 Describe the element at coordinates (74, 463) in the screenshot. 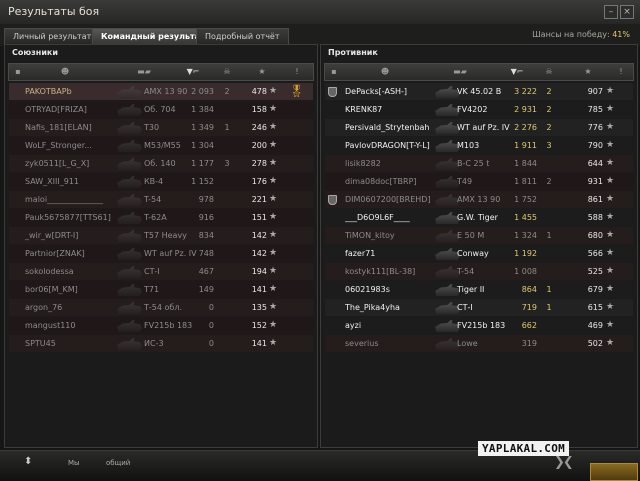

I see `bottom-left-label: Мы` at that location.